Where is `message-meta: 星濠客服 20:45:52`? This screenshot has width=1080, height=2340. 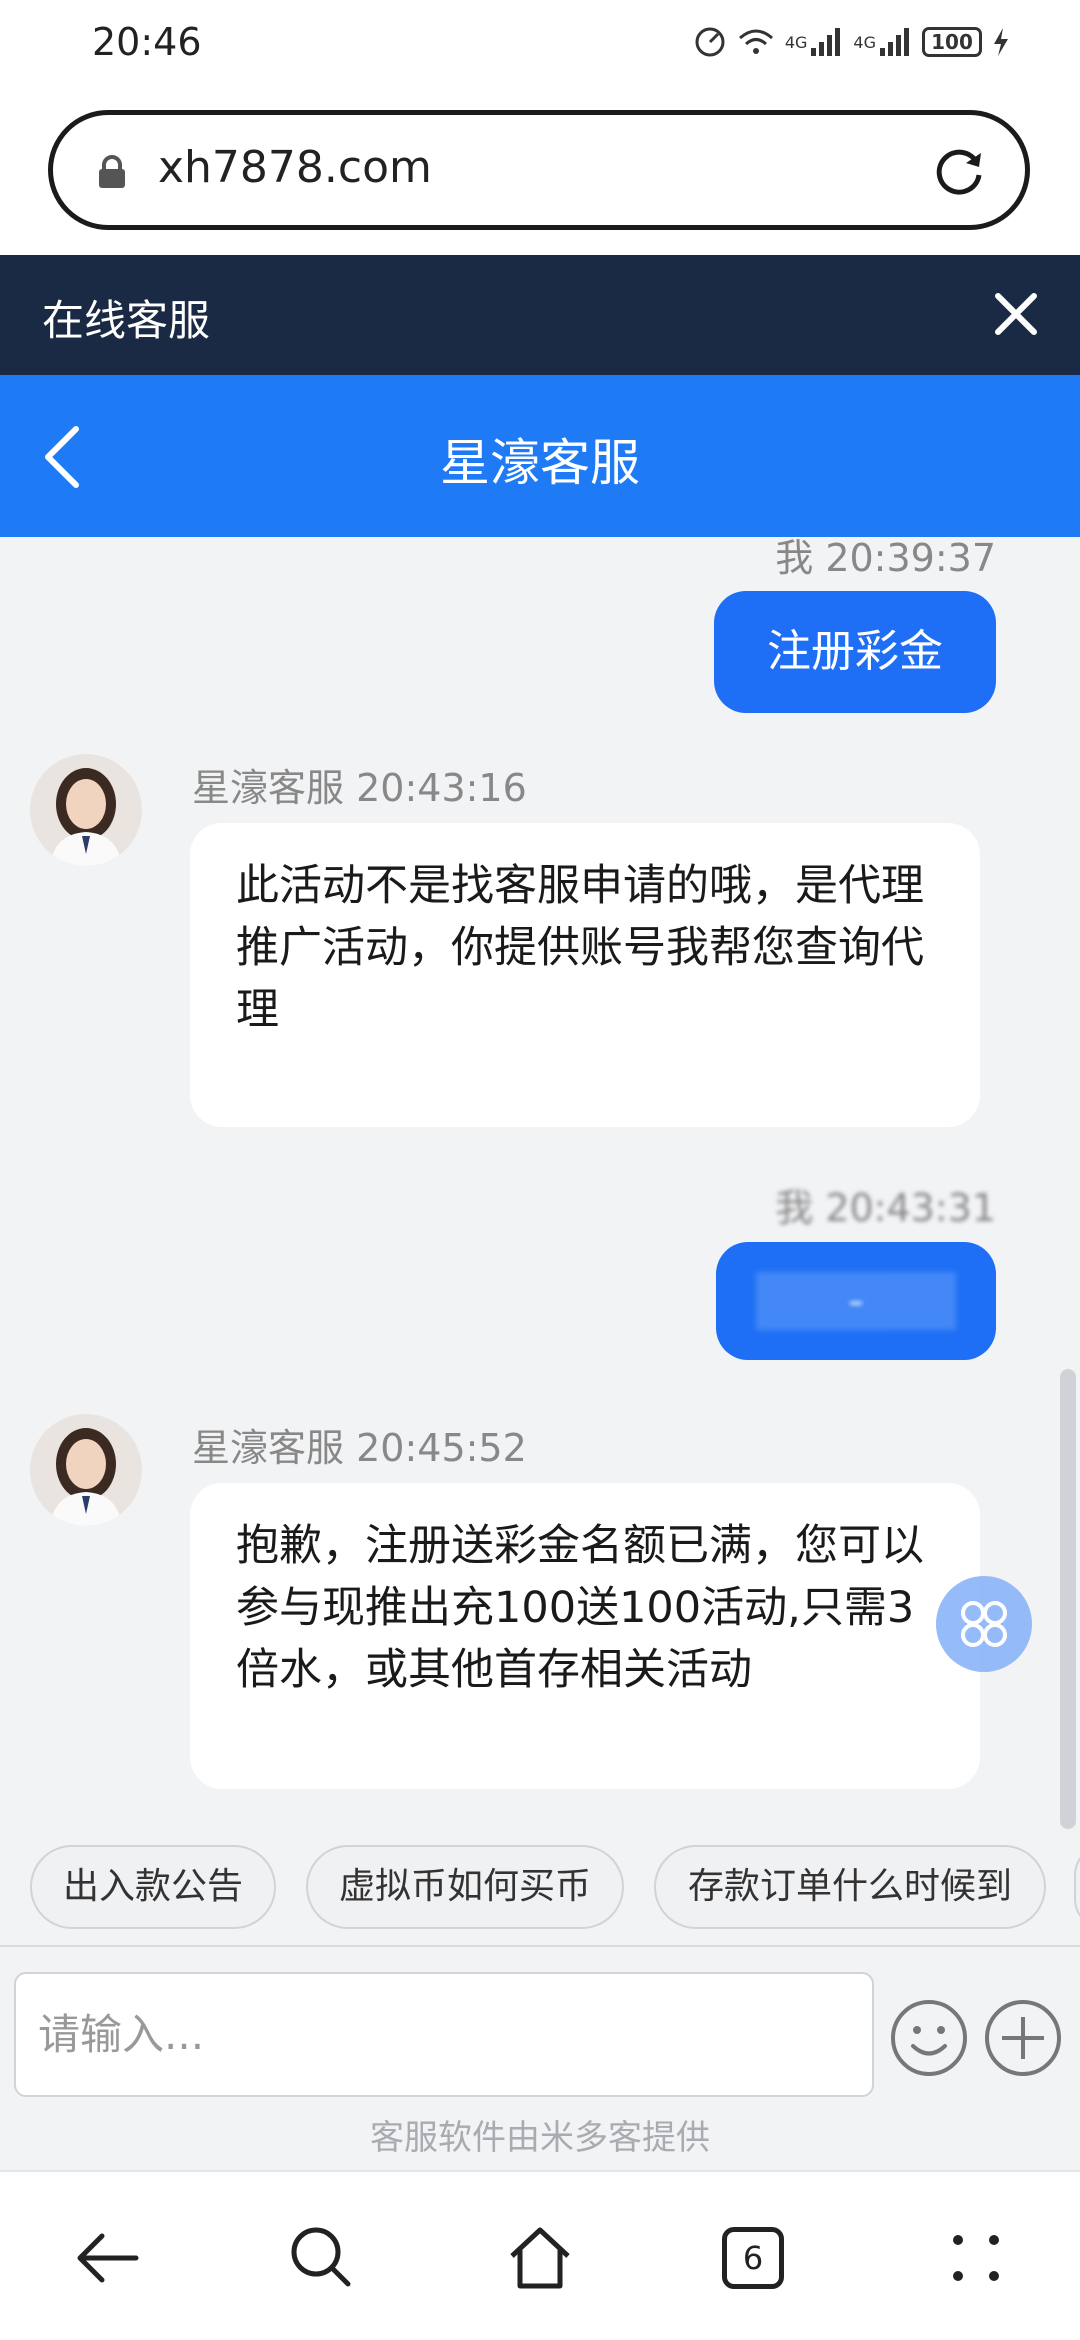
message-meta: 星濠客服 20:45:52 is located at coordinates (359, 1444).